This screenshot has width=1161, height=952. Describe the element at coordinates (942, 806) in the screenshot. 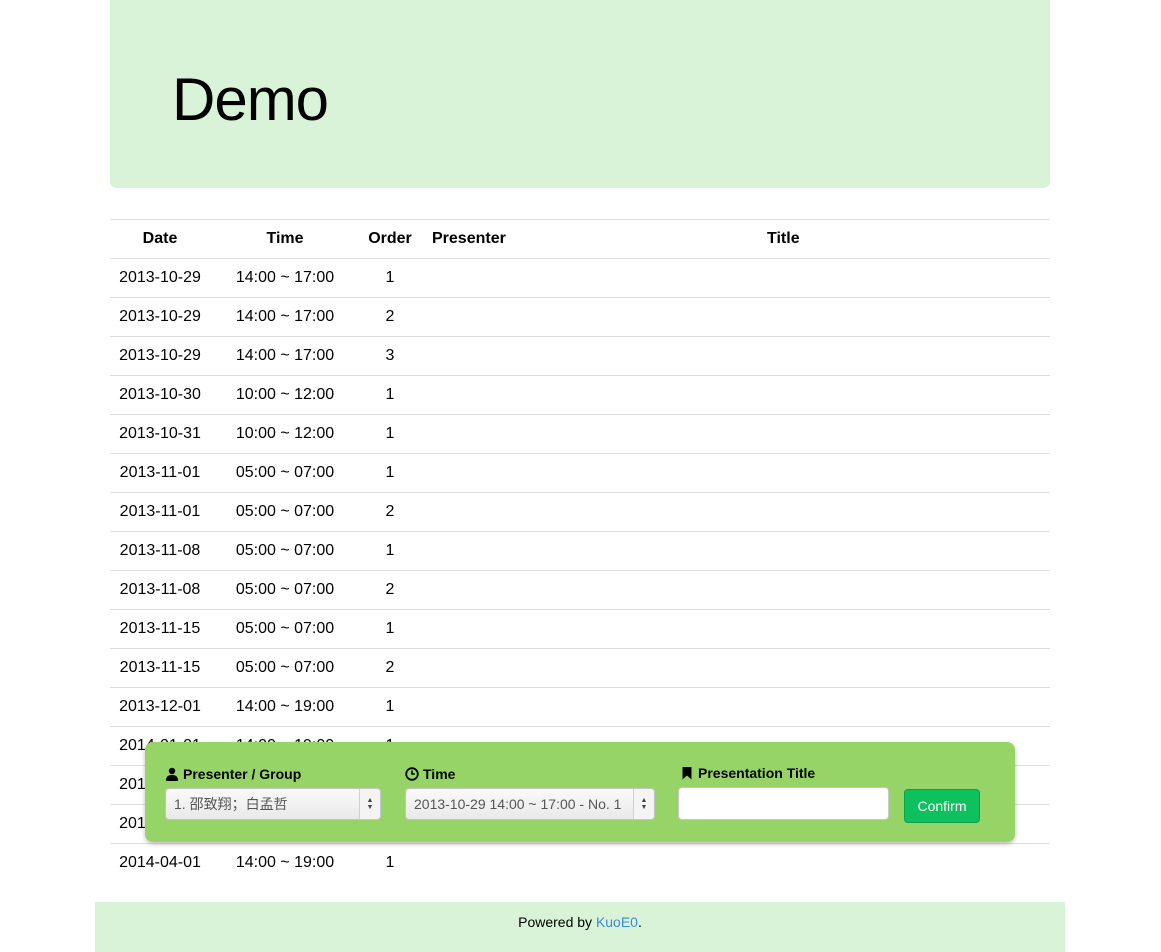

I see `confirm-button: Confirm` at that location.